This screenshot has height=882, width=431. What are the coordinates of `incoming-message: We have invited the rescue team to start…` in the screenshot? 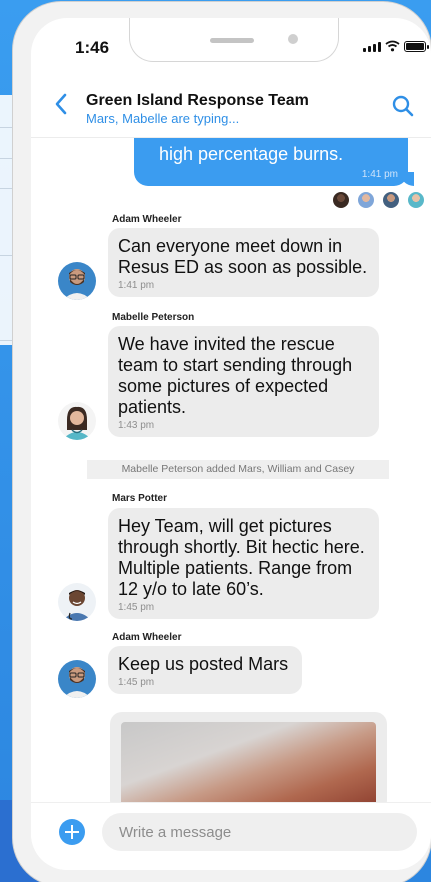 It's located at (243, 381).